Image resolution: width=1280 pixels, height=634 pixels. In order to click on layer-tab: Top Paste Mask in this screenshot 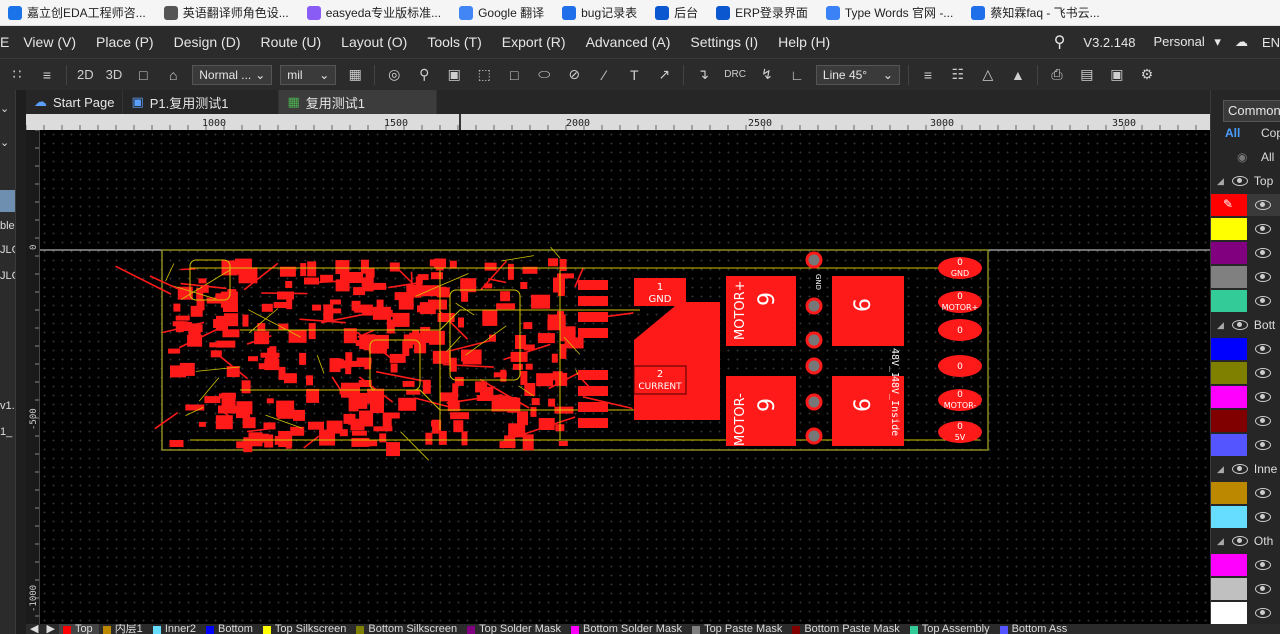, I will do `click(738, 629)`.